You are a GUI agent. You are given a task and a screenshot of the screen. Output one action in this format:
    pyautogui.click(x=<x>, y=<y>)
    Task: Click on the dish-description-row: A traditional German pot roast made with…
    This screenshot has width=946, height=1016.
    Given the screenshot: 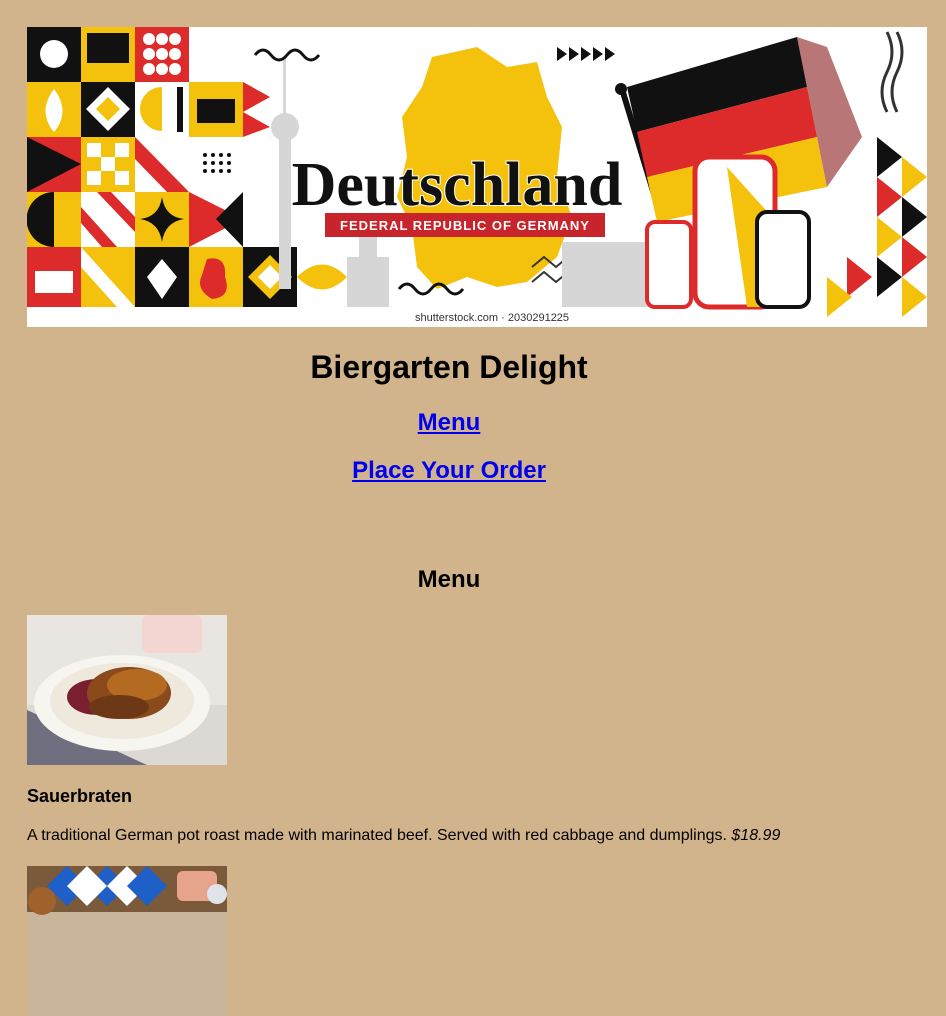 What is the action you would take?
    pyautogui.click(x=403, y=836)
    